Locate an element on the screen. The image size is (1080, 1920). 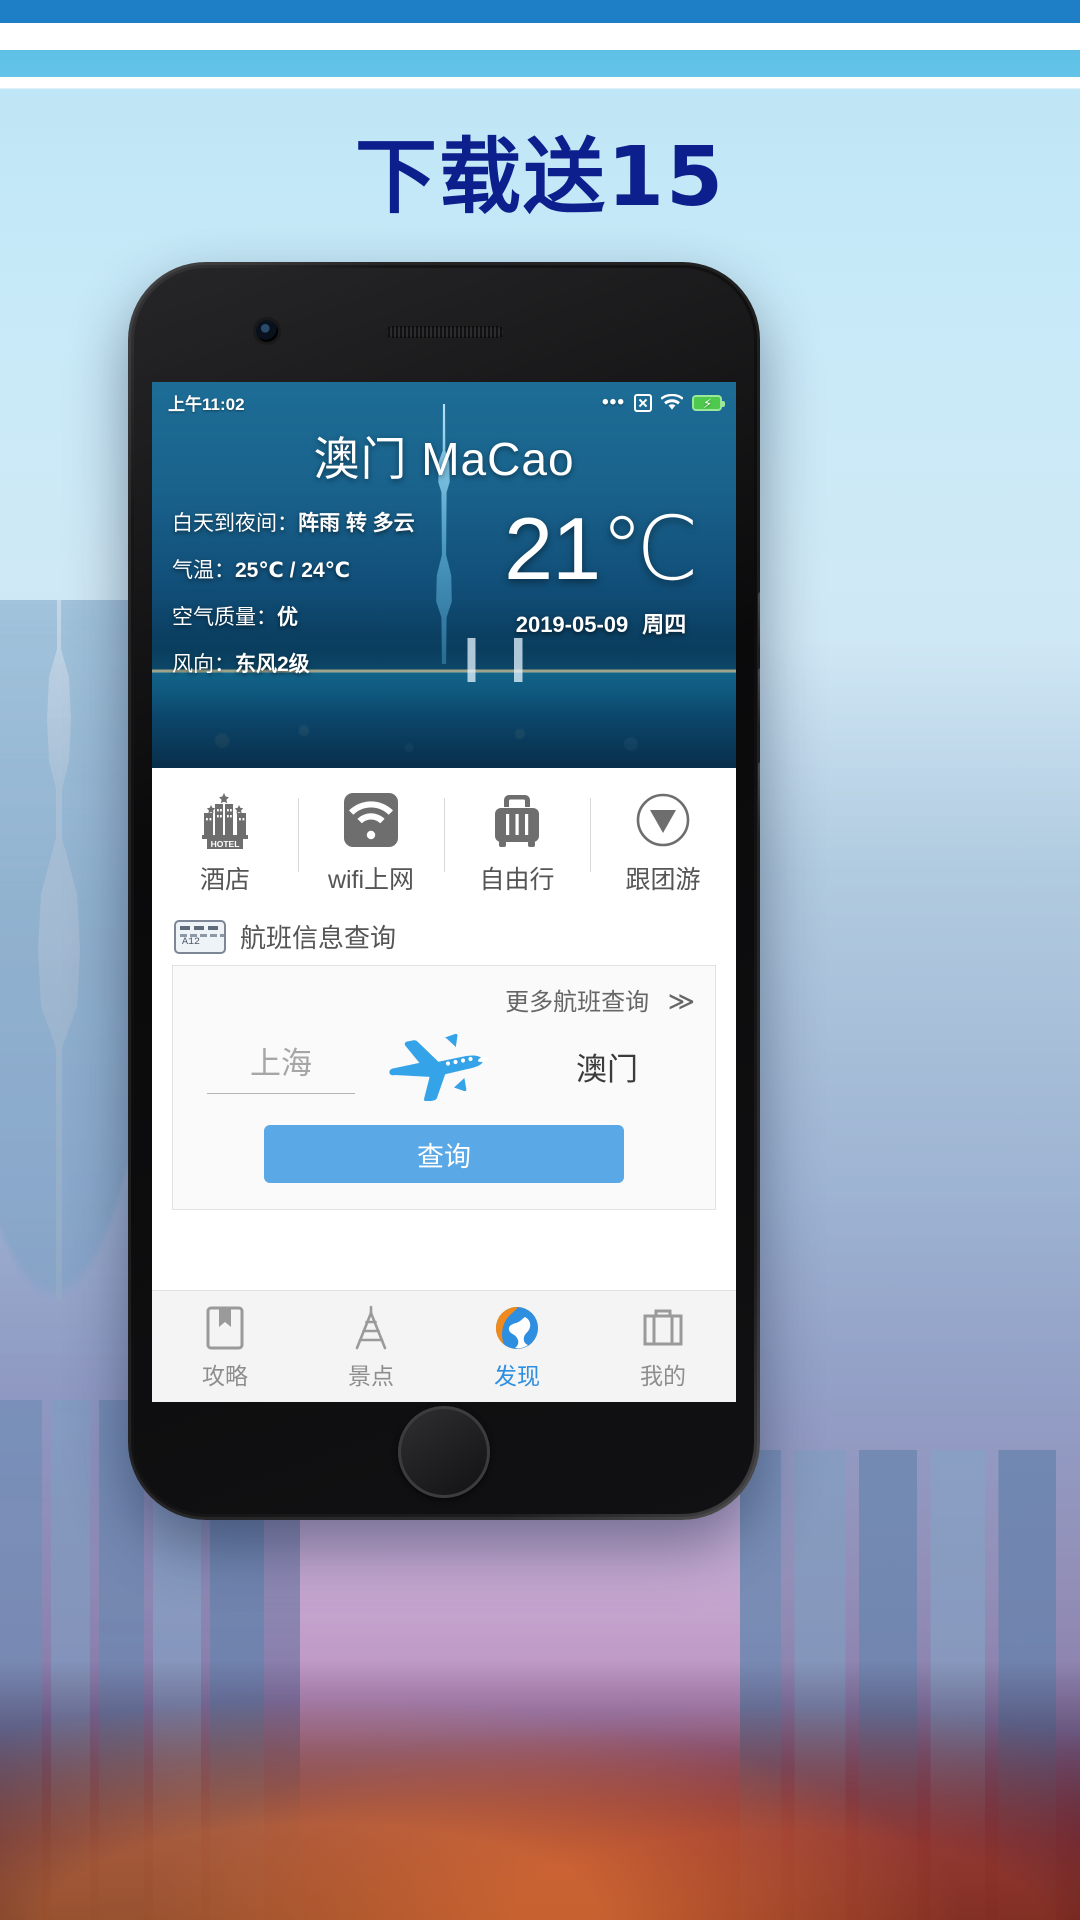
tab-guides: 攻略 is located at coordinates (225, 1346).